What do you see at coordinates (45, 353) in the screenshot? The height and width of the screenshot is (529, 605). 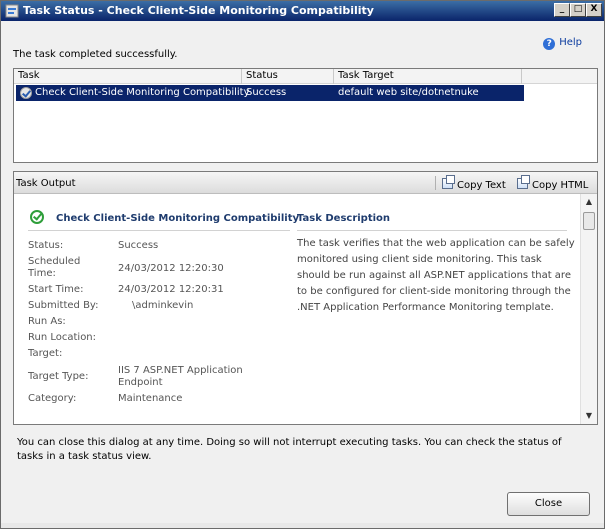 I see `prop-label-target: Target:` at bounding box center [45, 353].